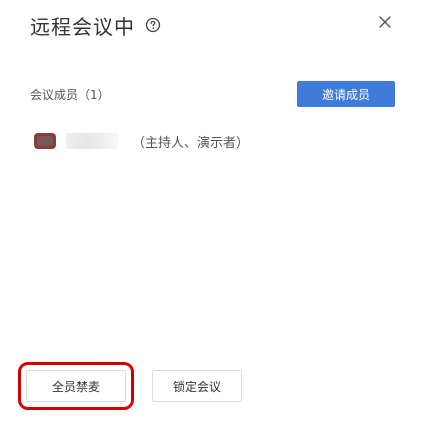 This screenshot has height=440, width=429. I want to click on panel-header: 远程会议中, so click(95, 25).